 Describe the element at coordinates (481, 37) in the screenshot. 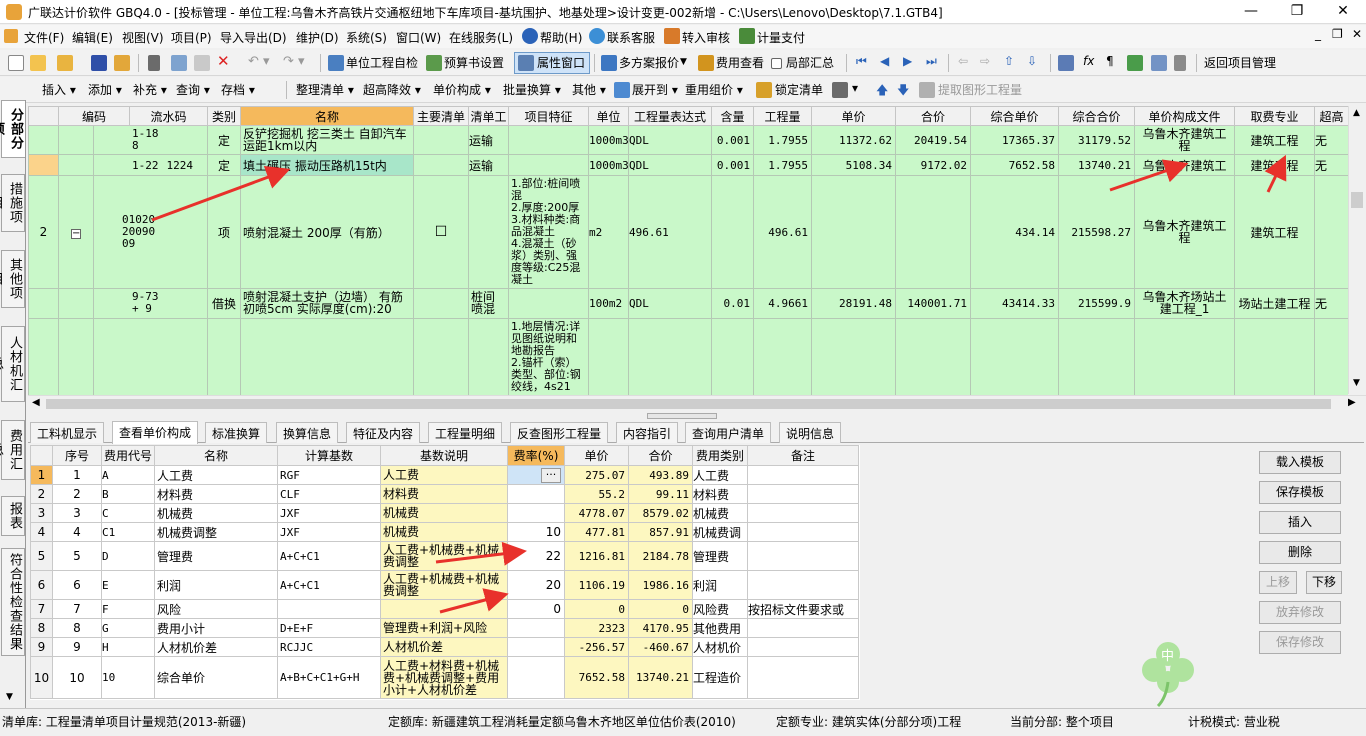

I see `menu-online-service: 在线服务(L)` at that location.